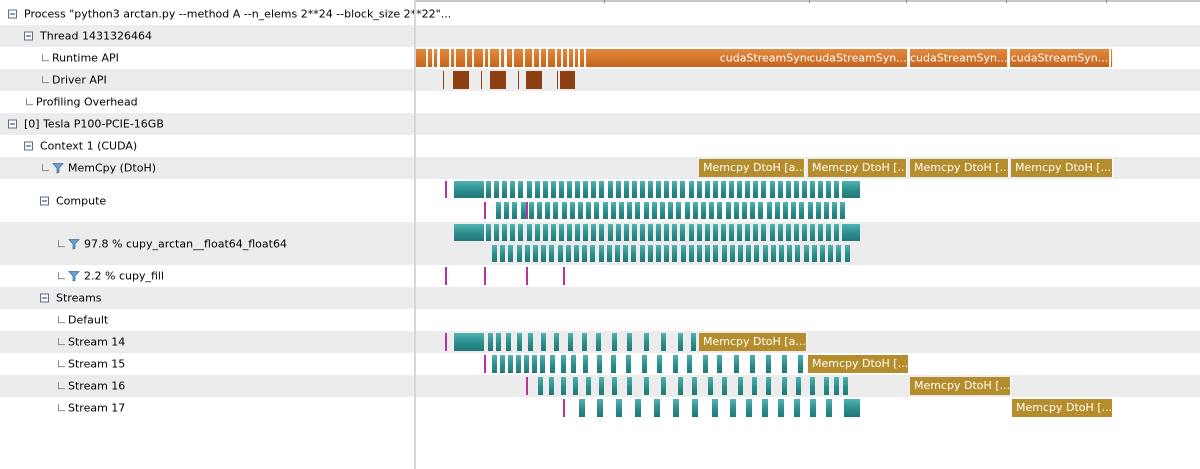 The height and width of the screenshot is (469, 1200). What do you see at coordinates (207, 320) in the screenshot?
I see `stream-default-row: Default` at bounding box center [207, 320].